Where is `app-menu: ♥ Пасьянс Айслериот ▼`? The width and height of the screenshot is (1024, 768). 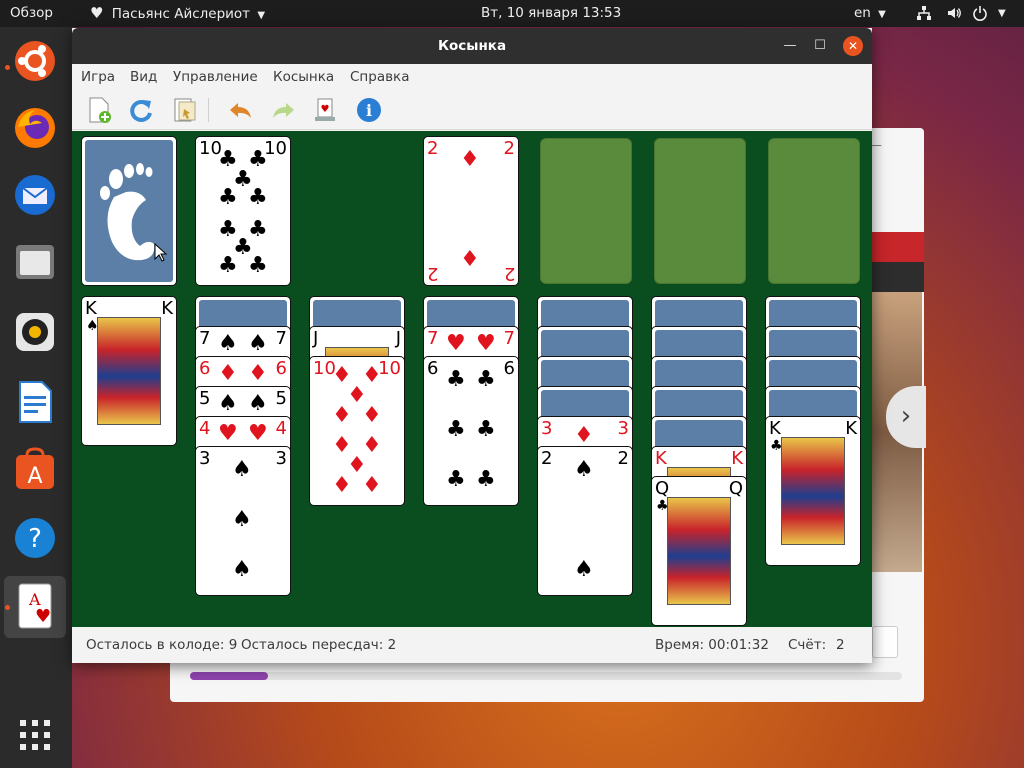
app-menu: ♥ Пасьянс Айслериот ▼ is located at coordinates (177, 13).